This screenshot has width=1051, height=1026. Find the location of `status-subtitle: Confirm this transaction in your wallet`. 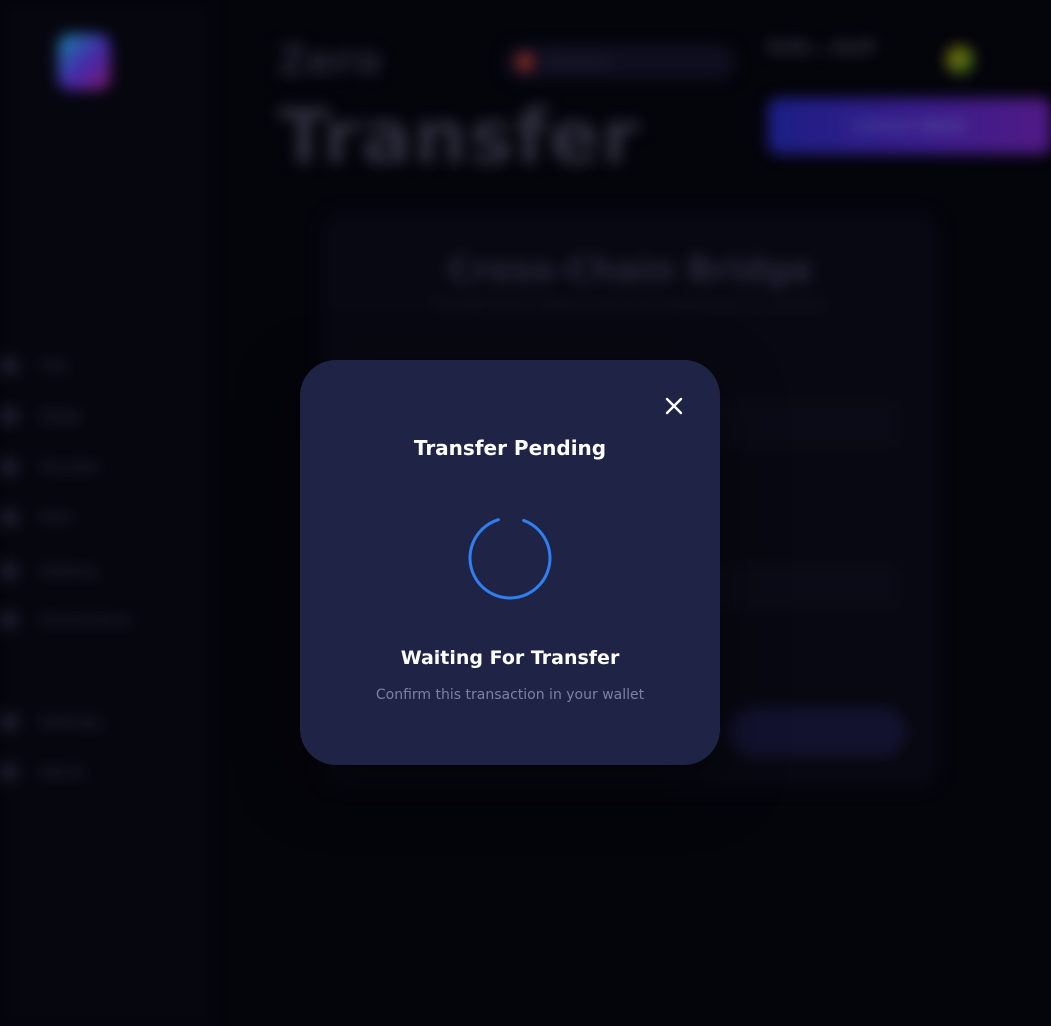

status-subtitle: Confirm this transaction in your wallet is located at coordinates (510, 695).